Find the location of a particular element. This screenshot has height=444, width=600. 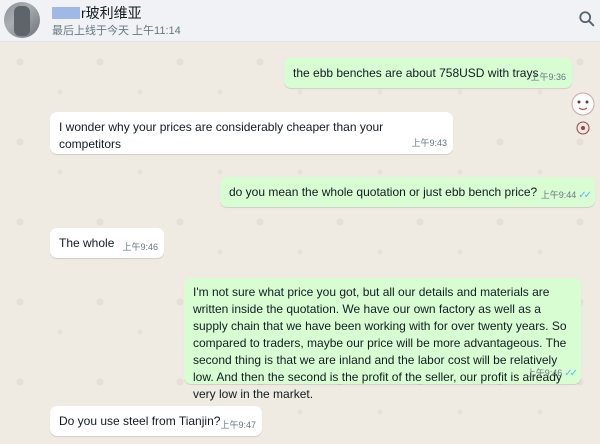

message-bubble-incoming: The whole 上午9:46 is located at coordinates (107, 243).